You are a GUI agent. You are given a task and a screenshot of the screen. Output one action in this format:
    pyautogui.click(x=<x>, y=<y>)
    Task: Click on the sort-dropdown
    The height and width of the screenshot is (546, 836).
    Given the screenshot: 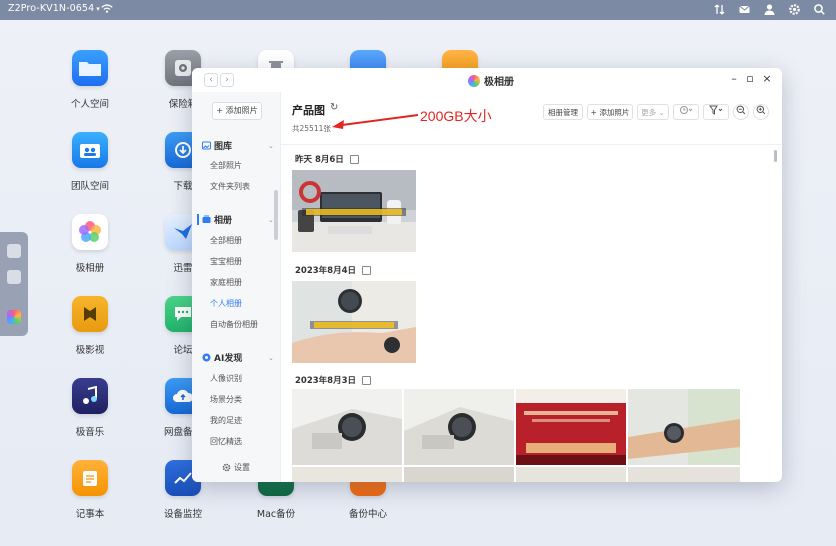 What is the action you would take?
    pyautogui.click(x=686, y=112)
    